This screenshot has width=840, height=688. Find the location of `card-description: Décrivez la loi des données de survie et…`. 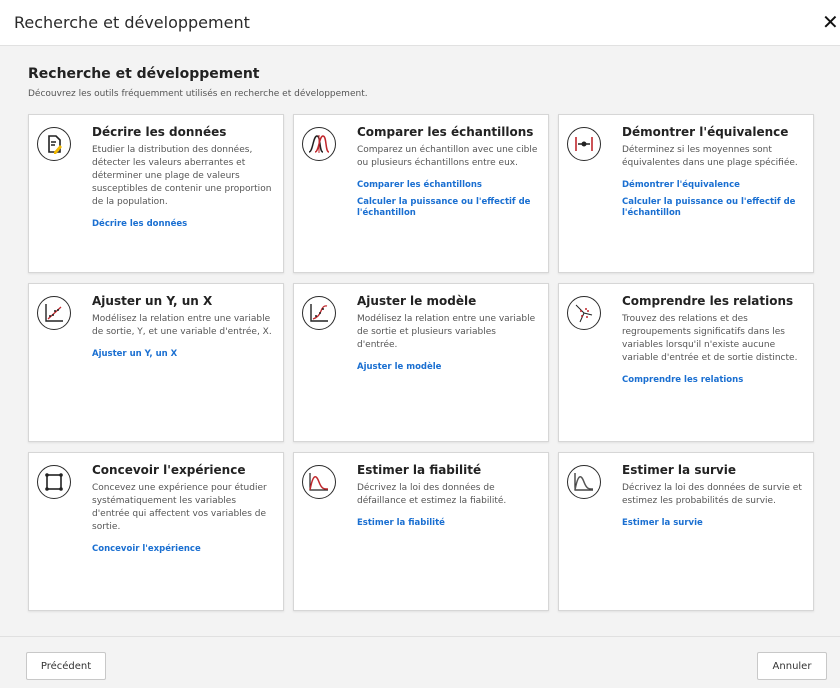

card-description: Décrivez la loi des données de survie et… is located at coordinates (712, 494).